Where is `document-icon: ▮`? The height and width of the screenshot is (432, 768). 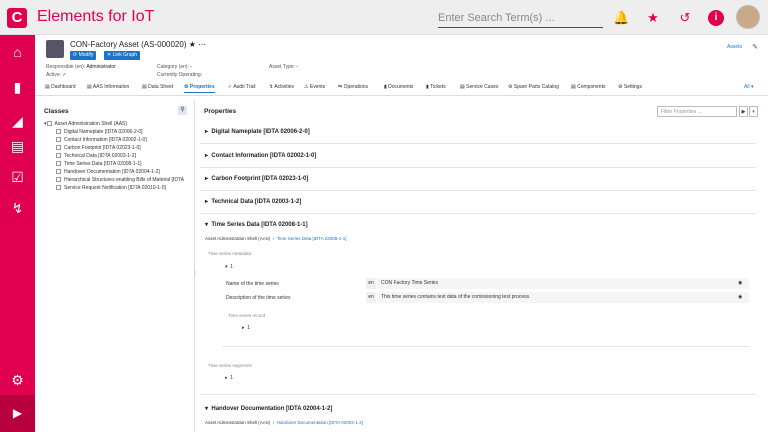 document-icon: ▮ is located at coordinates (17, 87).